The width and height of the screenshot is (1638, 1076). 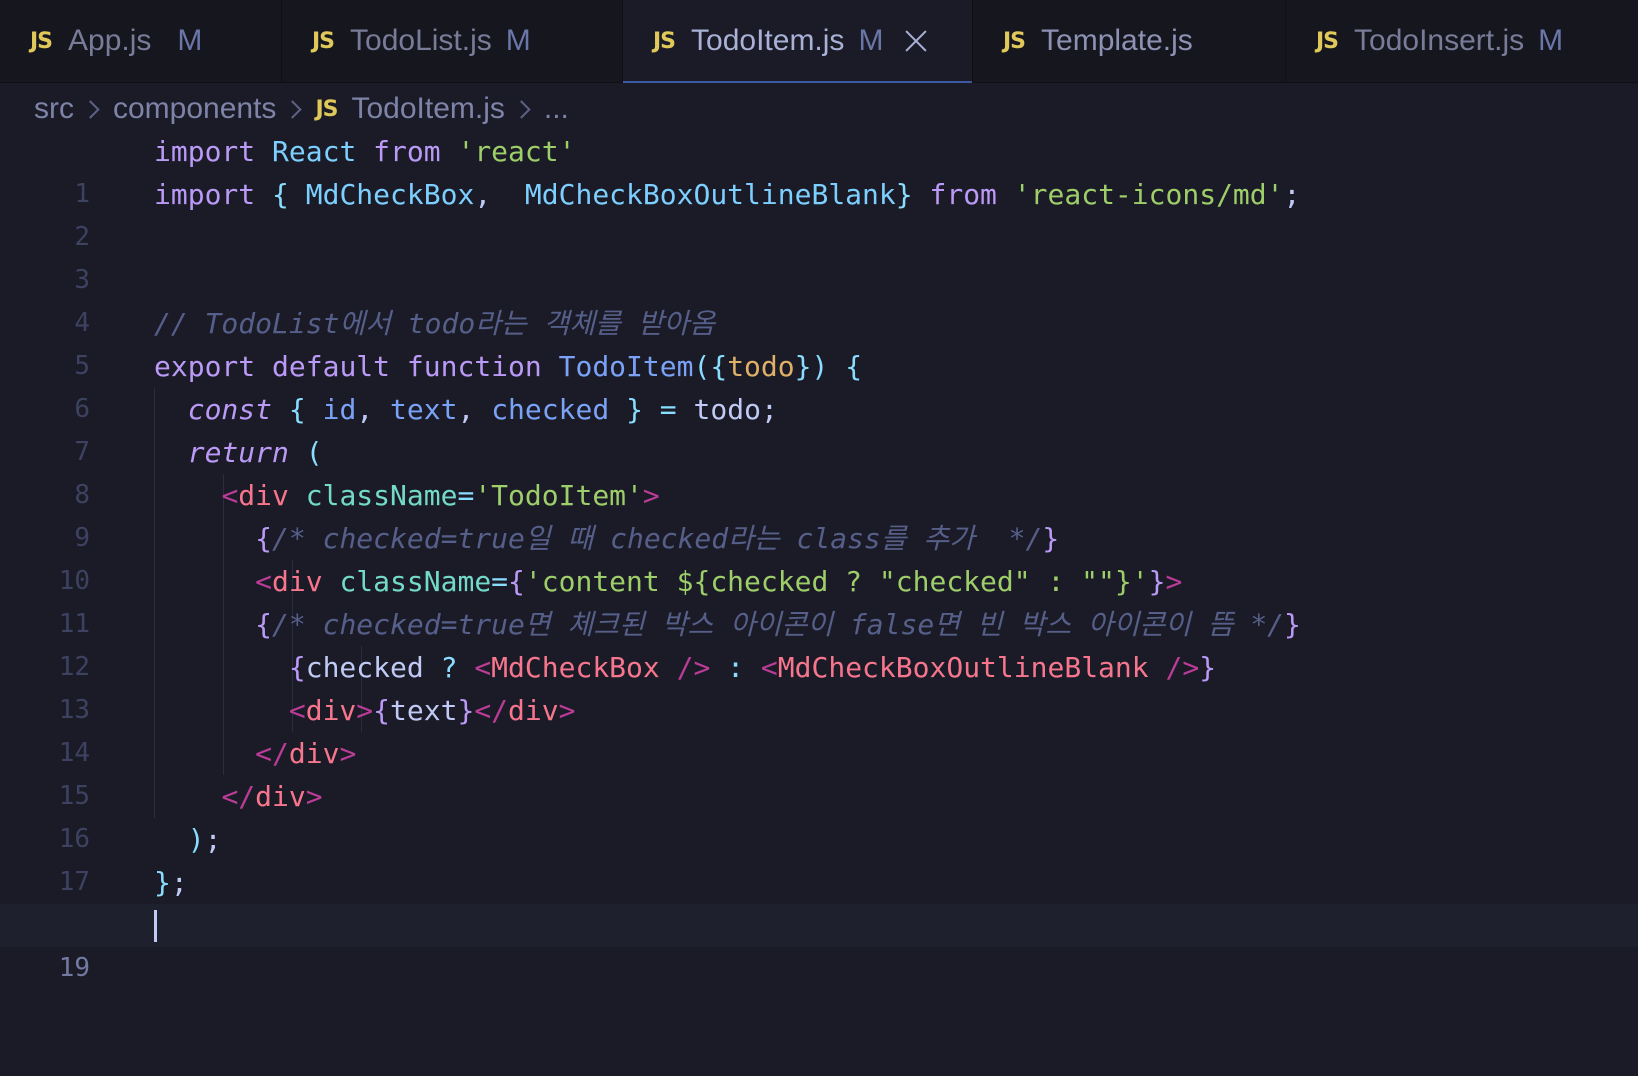 What do you see at coordinates (314, 151) in the screenshot?
I see `identifier: React` at bounding box center [314, 151].